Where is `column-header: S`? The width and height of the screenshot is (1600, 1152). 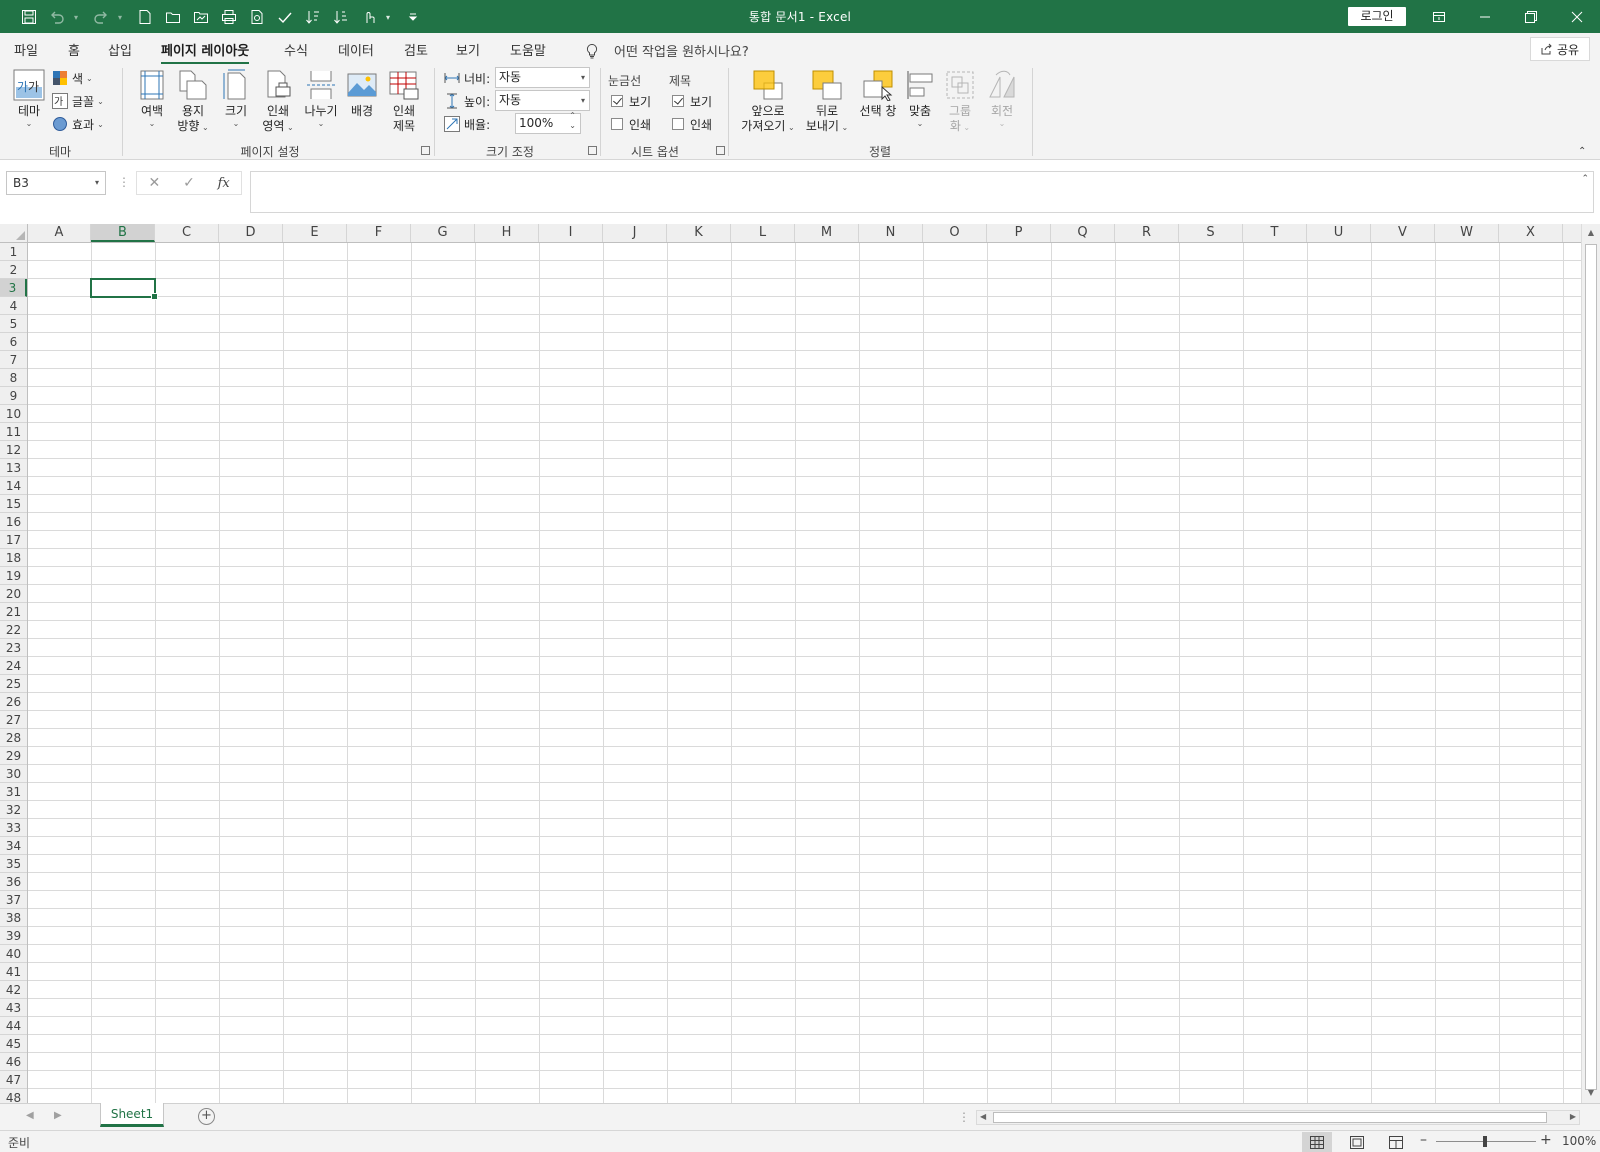 column-header: S is located at coordinates (1211, 233).